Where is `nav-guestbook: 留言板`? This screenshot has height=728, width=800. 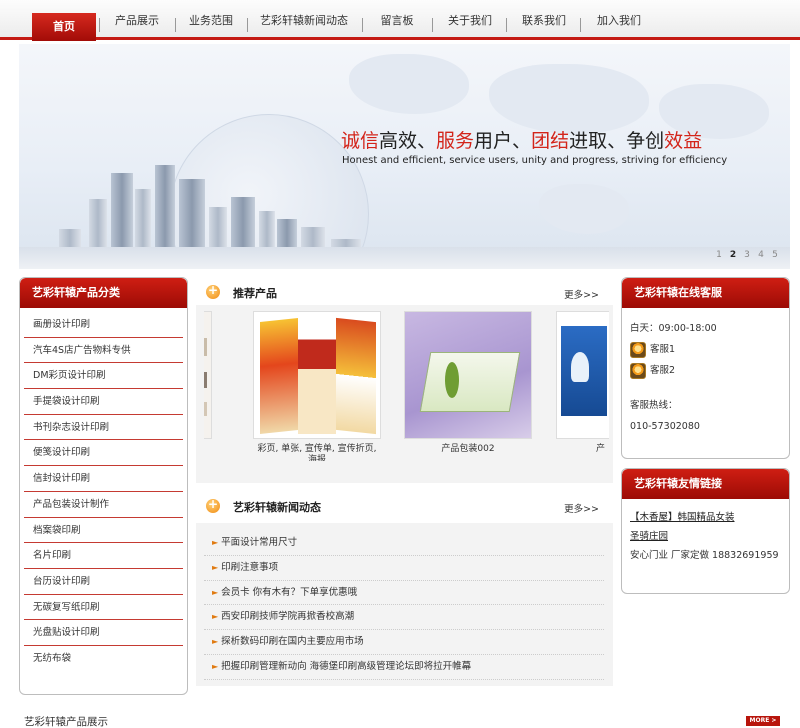 nav-guestbook: 留言板 is located at coordinates (397, 21).